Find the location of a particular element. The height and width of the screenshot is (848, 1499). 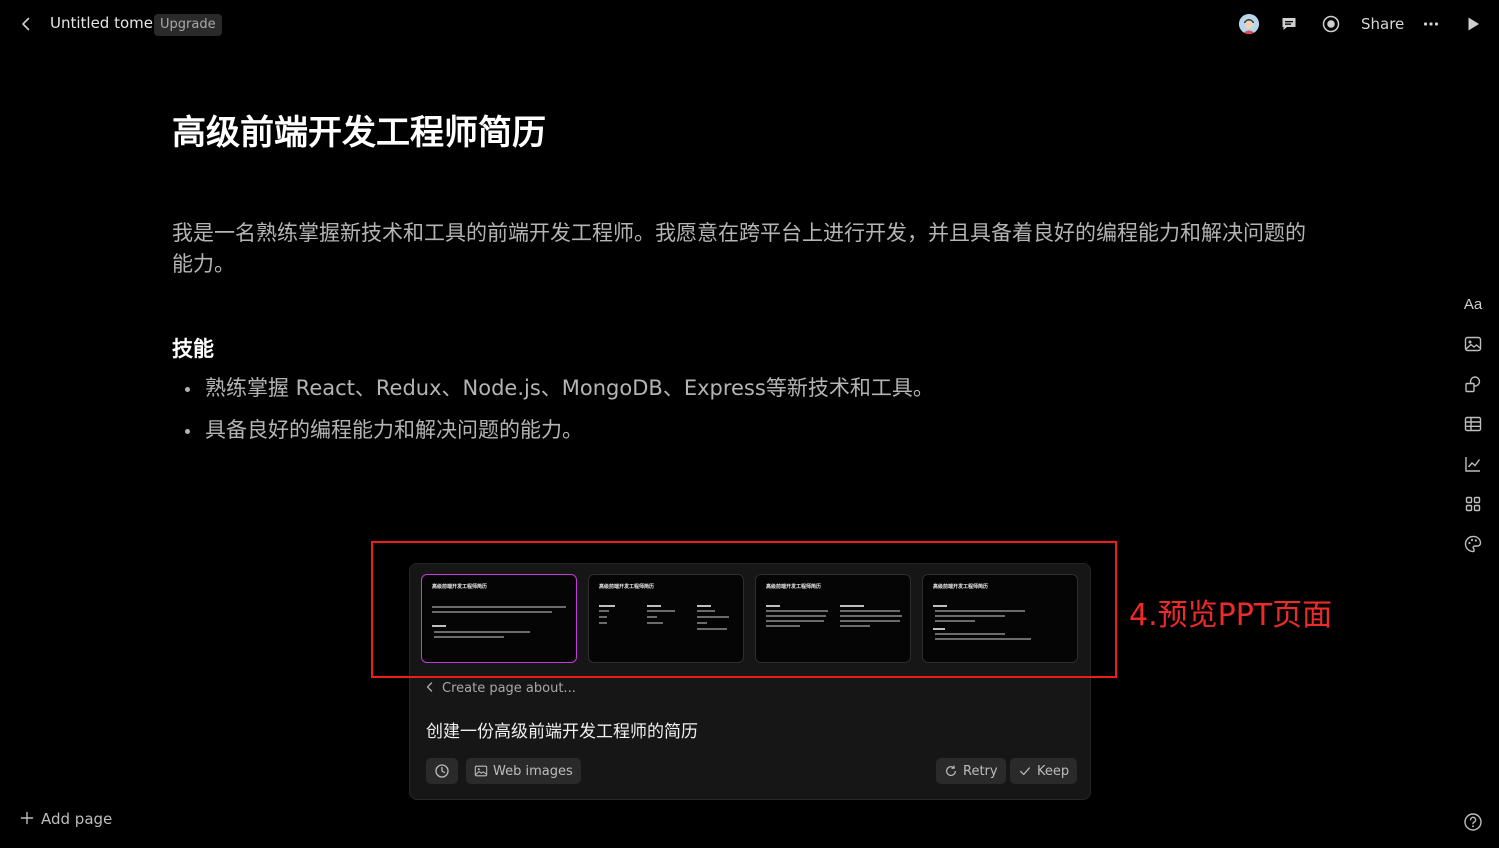

clock-icon is located at coordinates (442, 771).